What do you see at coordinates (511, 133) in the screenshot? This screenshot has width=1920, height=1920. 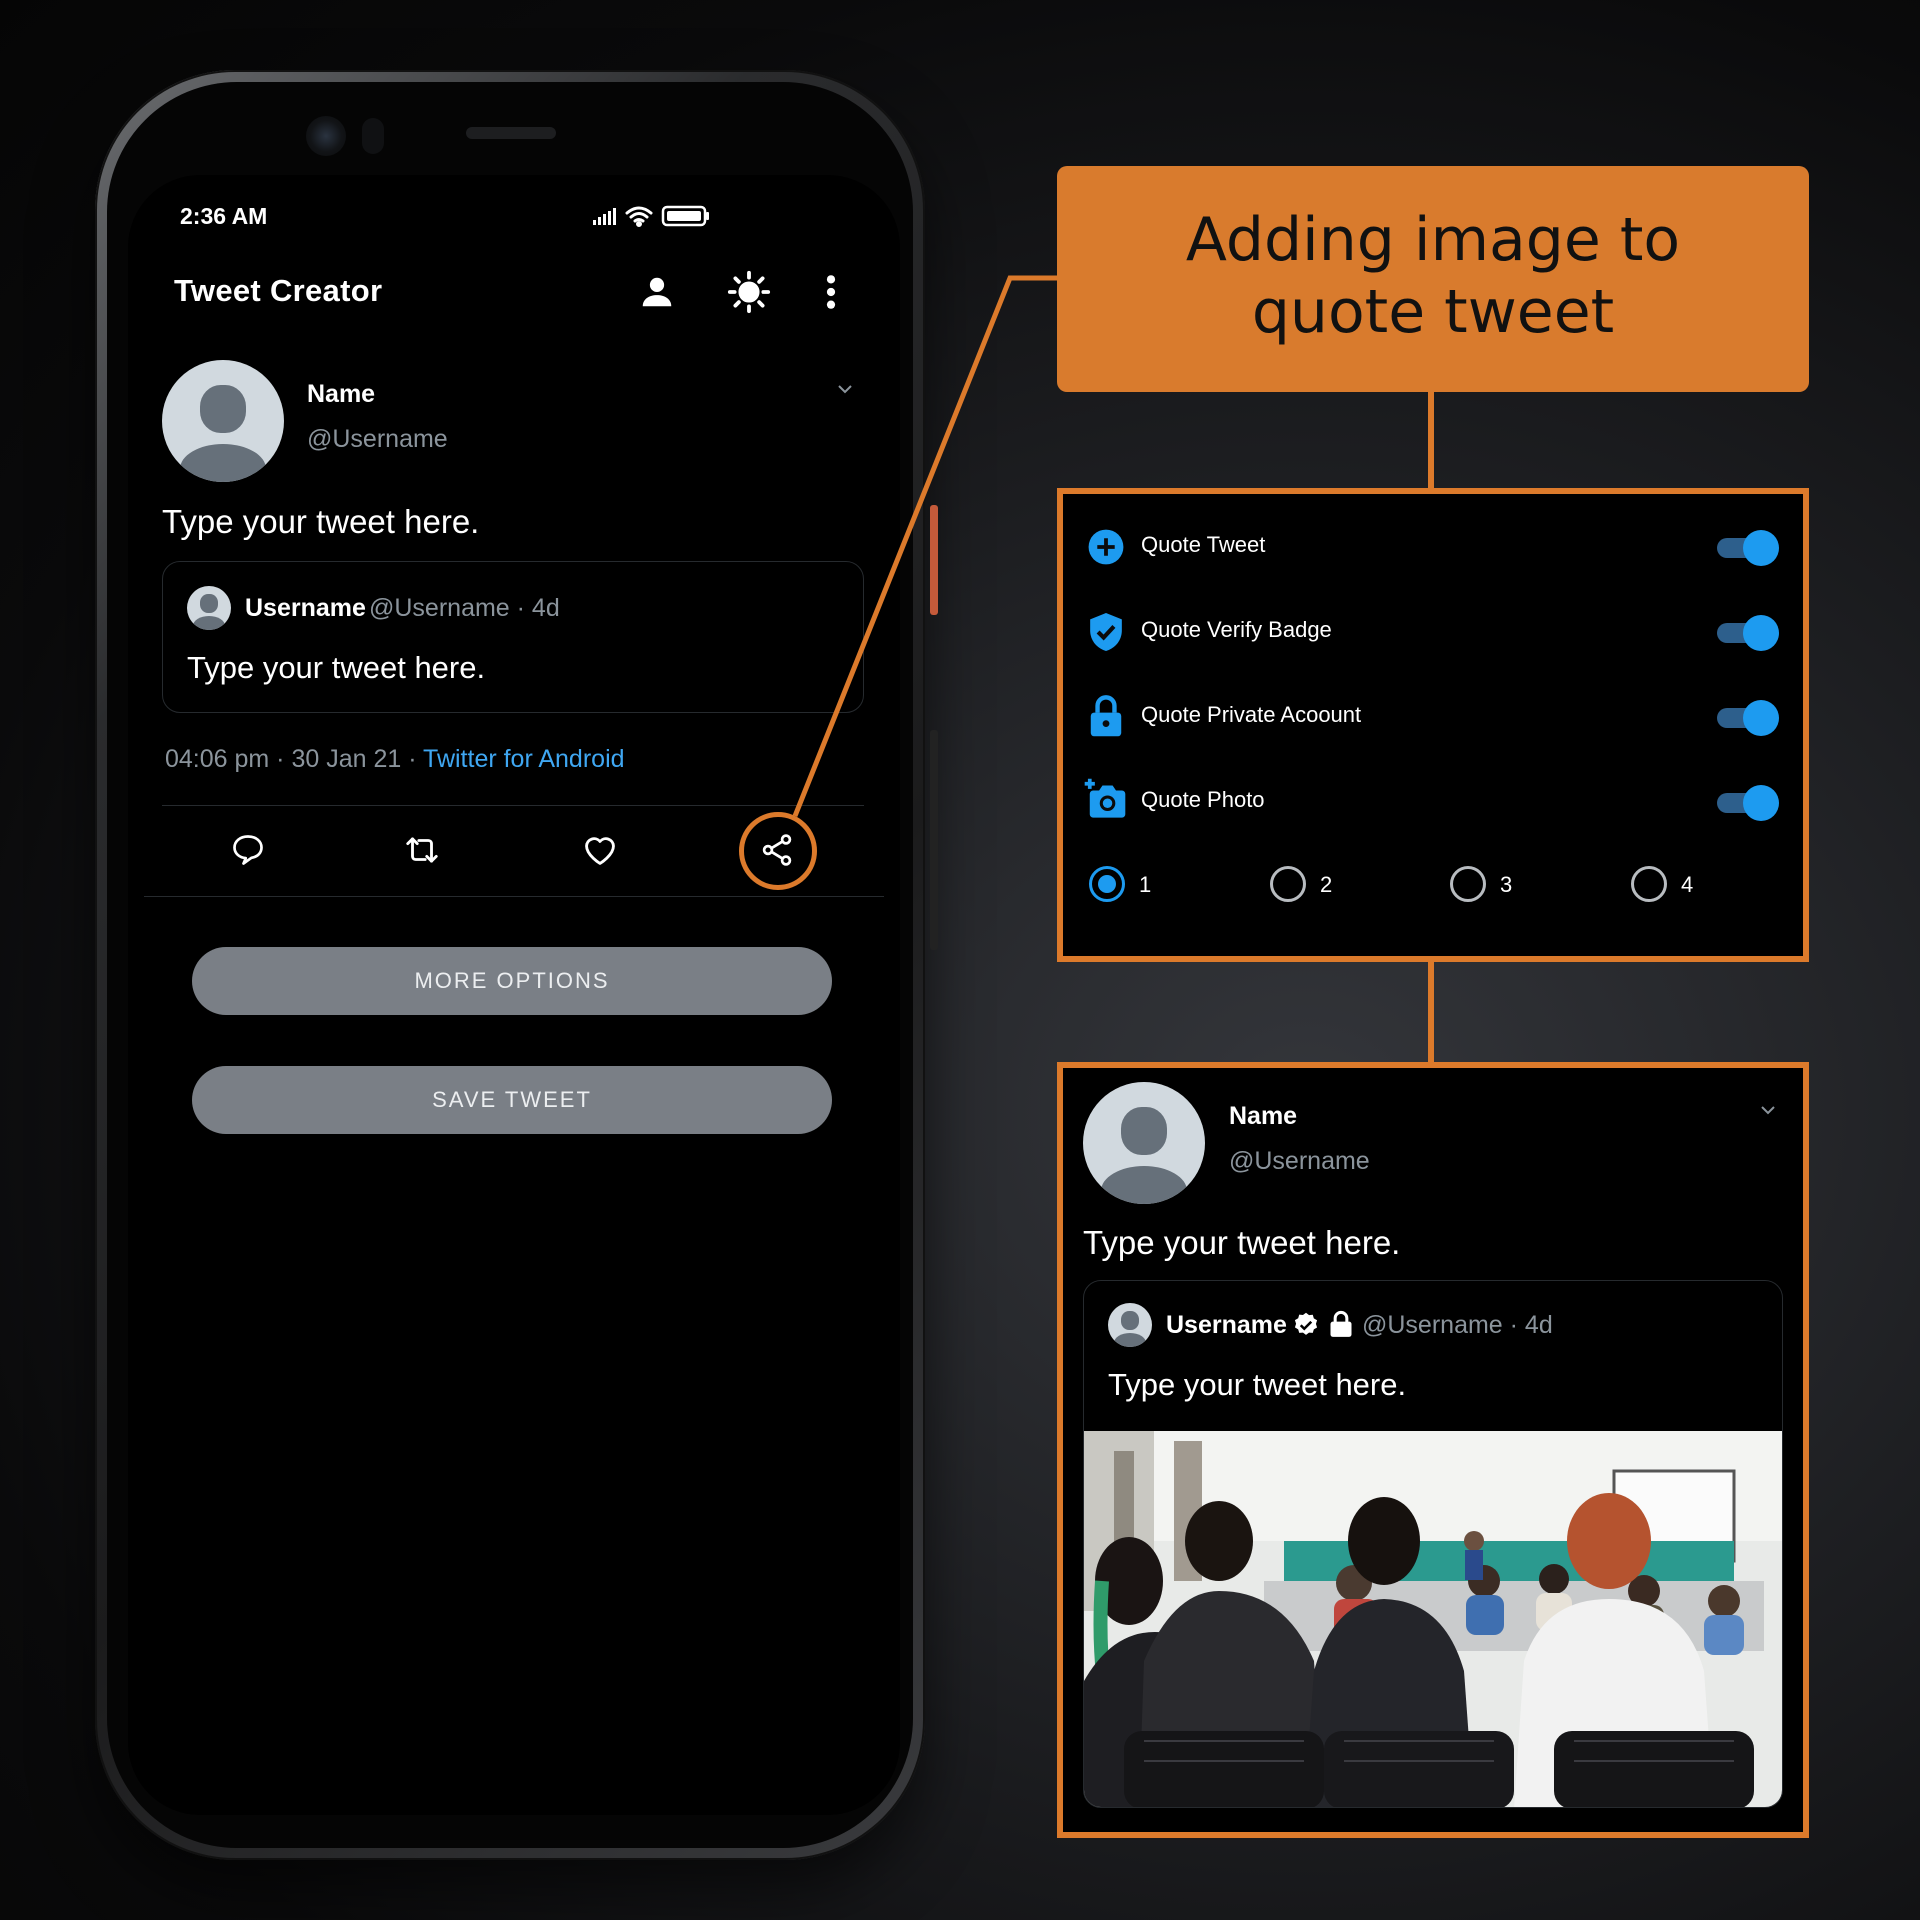 I see `earpiece-speaker` at bounding box center [511, 133].